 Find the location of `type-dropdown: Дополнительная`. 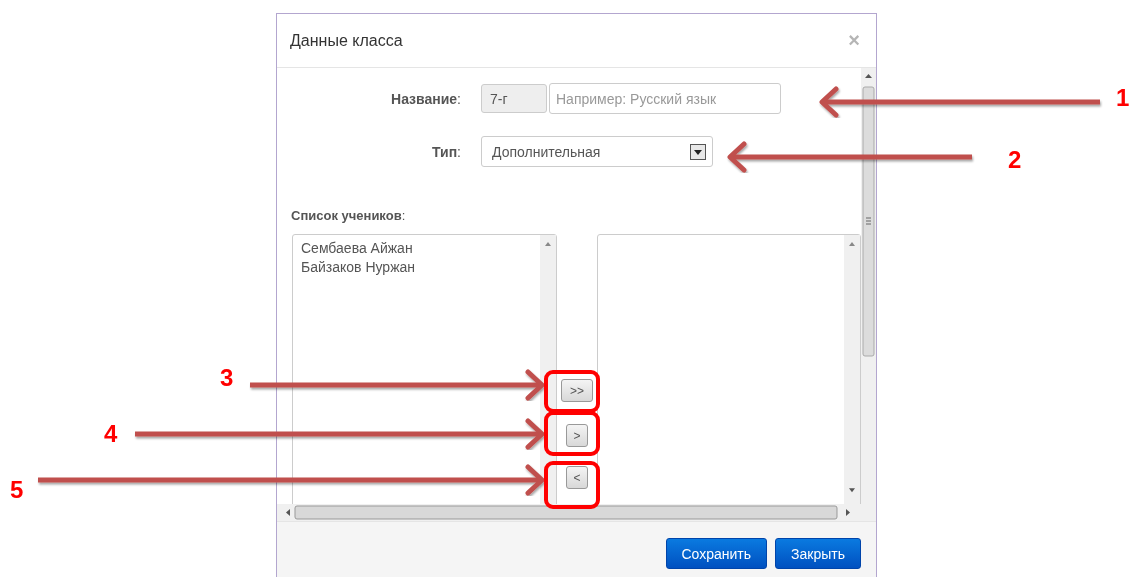

type-dropdown: Дополнительная is located at coordinates (597, 151).